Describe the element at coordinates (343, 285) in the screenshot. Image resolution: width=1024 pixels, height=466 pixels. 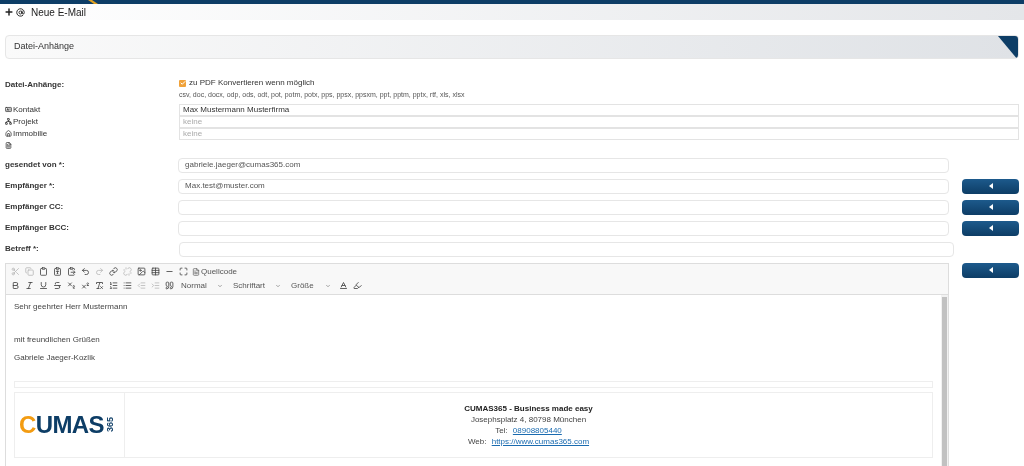
I see `text-color-icon` at that location.